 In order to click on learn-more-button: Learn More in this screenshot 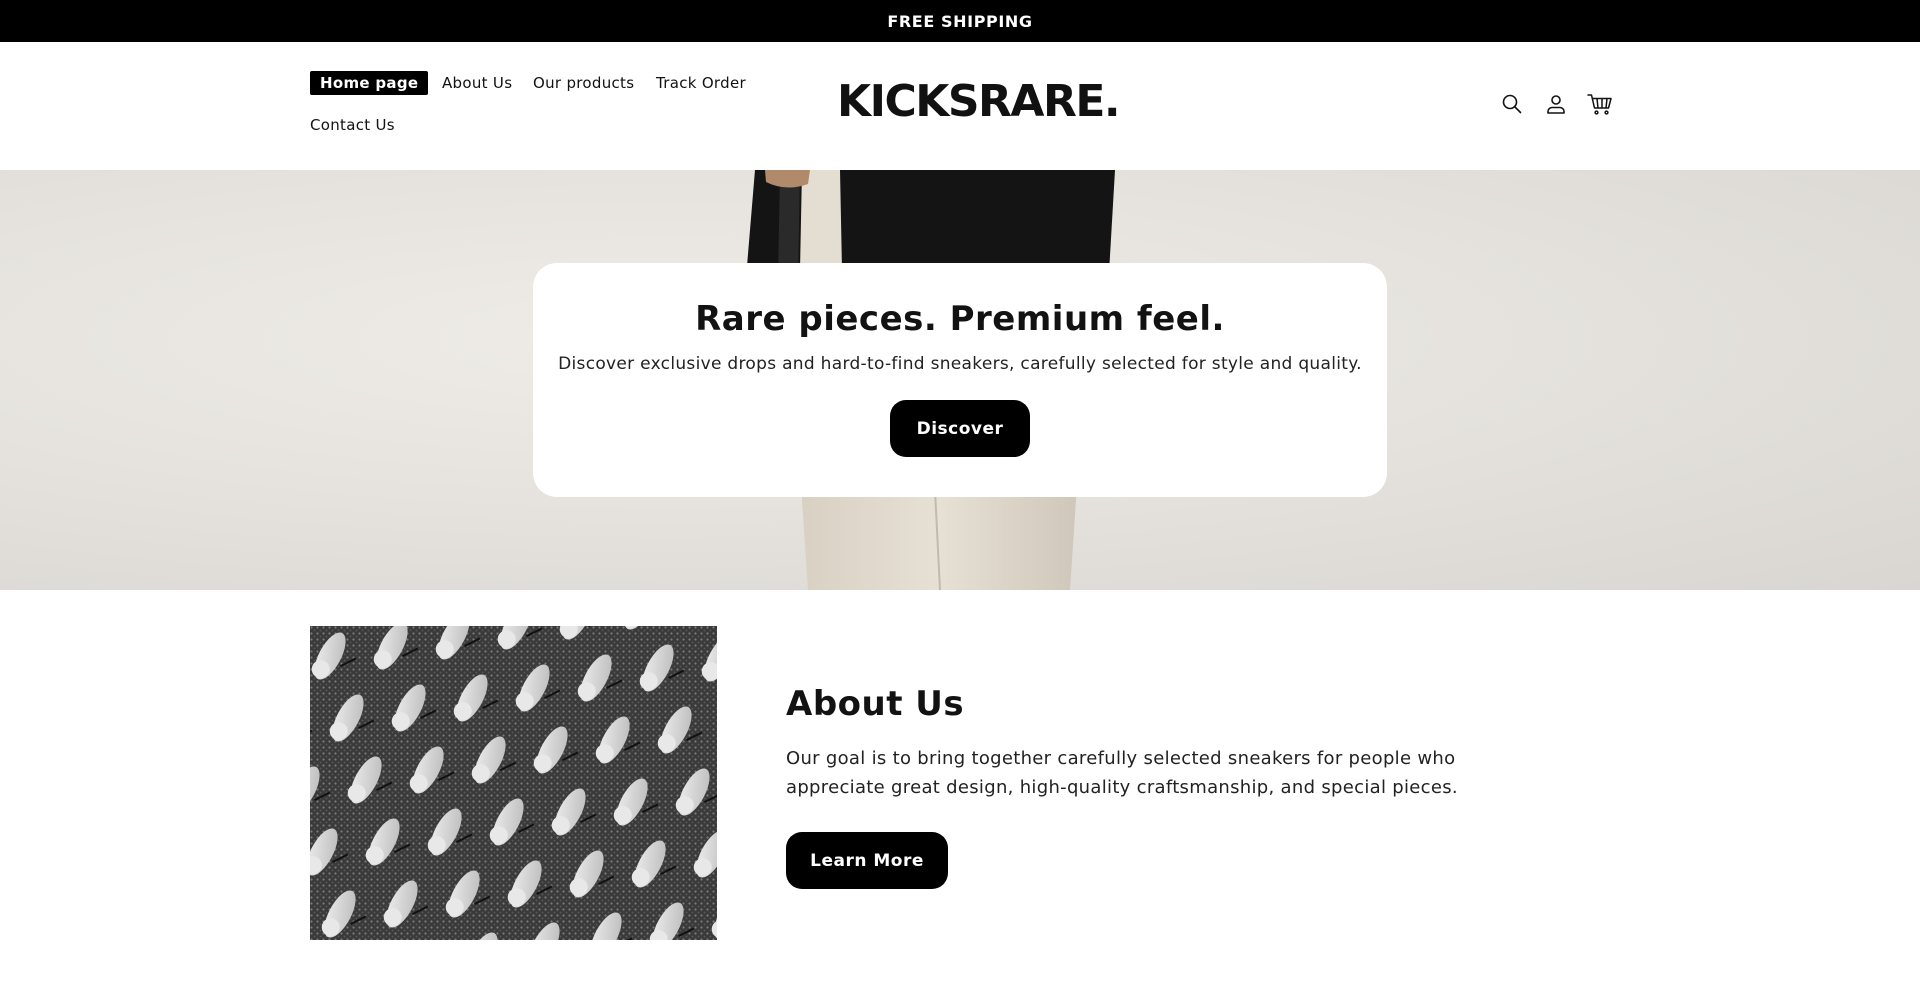, I will do `click(867, 860)`.